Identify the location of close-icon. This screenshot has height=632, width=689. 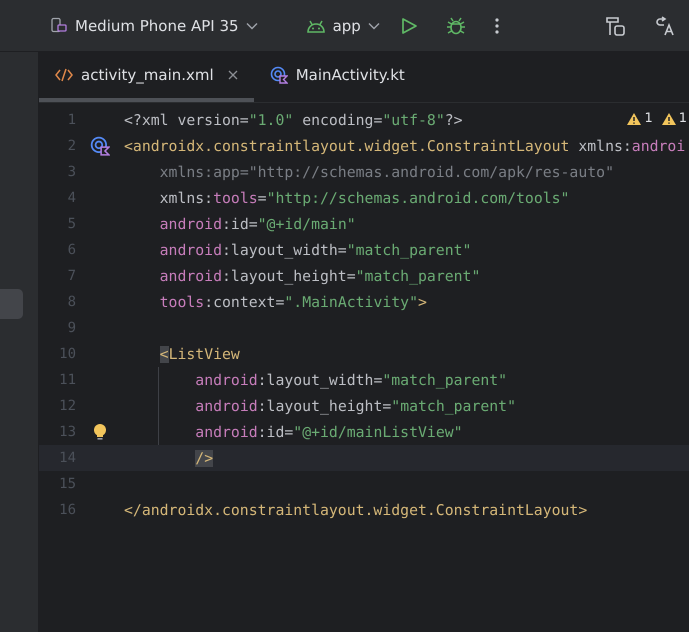
(233, 75).